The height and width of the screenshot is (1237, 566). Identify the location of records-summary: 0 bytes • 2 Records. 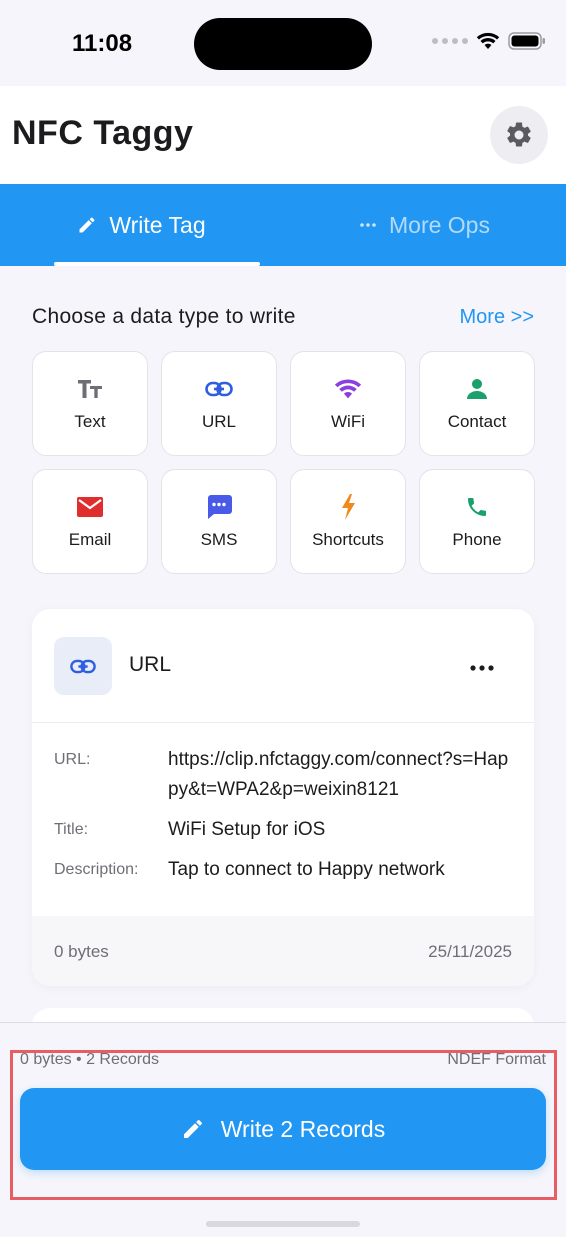
(89, 1059).